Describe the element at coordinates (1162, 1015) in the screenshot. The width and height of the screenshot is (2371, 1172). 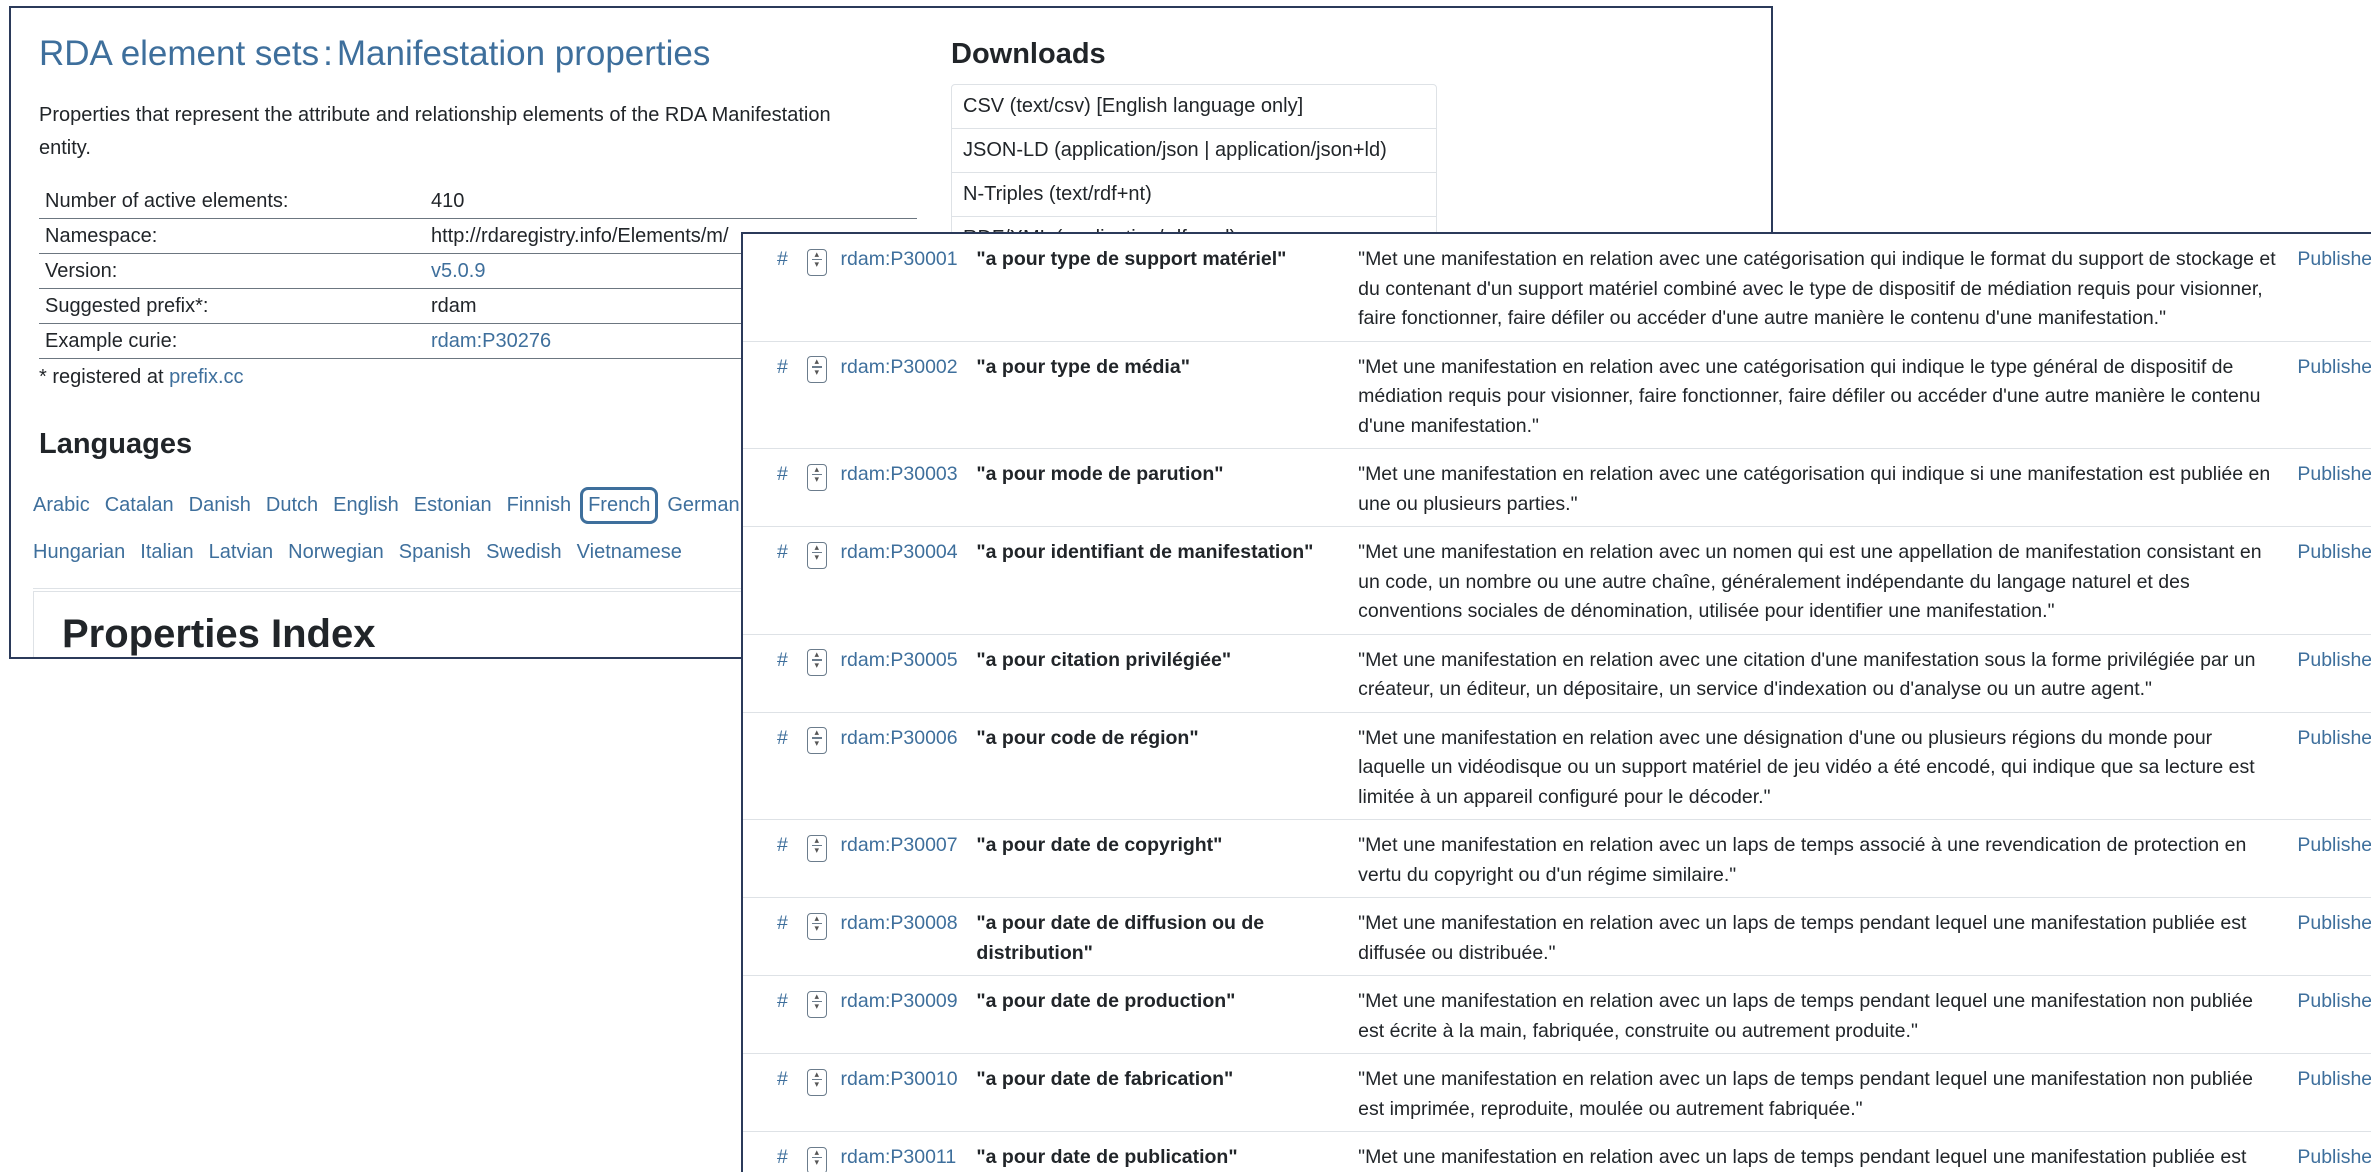
I see `property-label: "a pour date de production"` at that location.